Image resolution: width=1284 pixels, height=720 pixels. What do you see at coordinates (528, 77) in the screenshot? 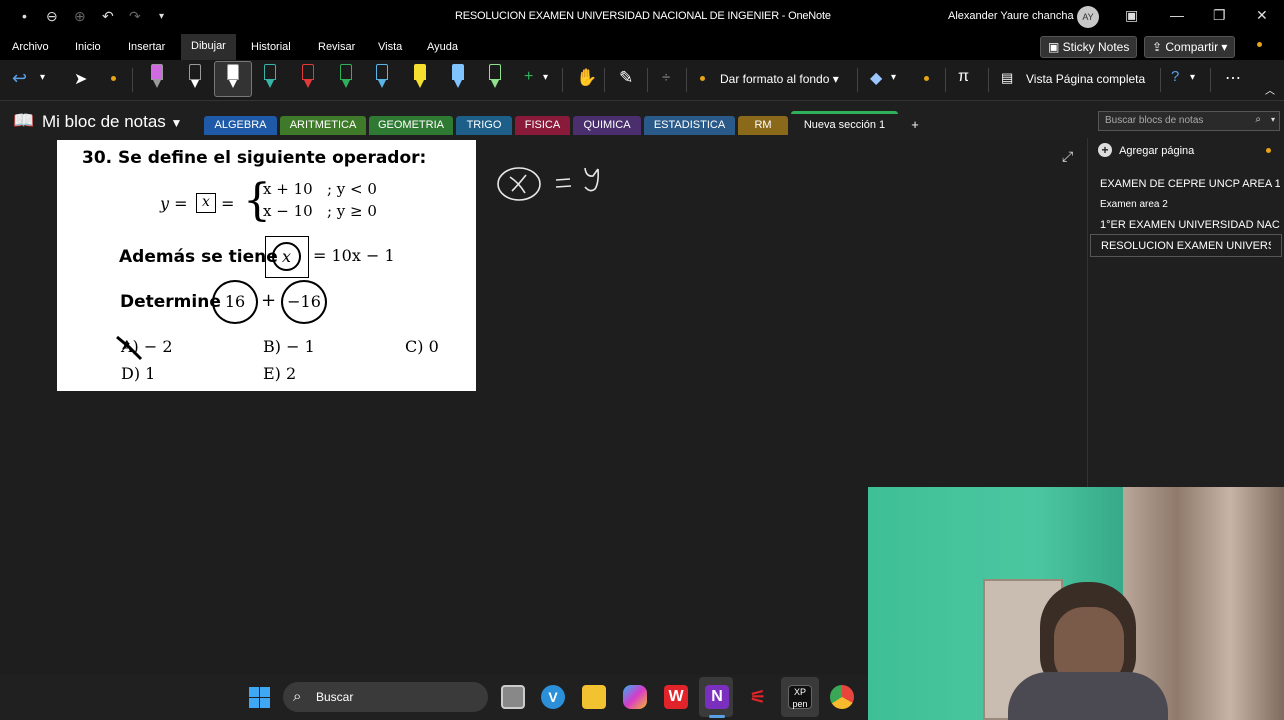
I see `add-pen-icon: +` at bounding box center [528, 77].